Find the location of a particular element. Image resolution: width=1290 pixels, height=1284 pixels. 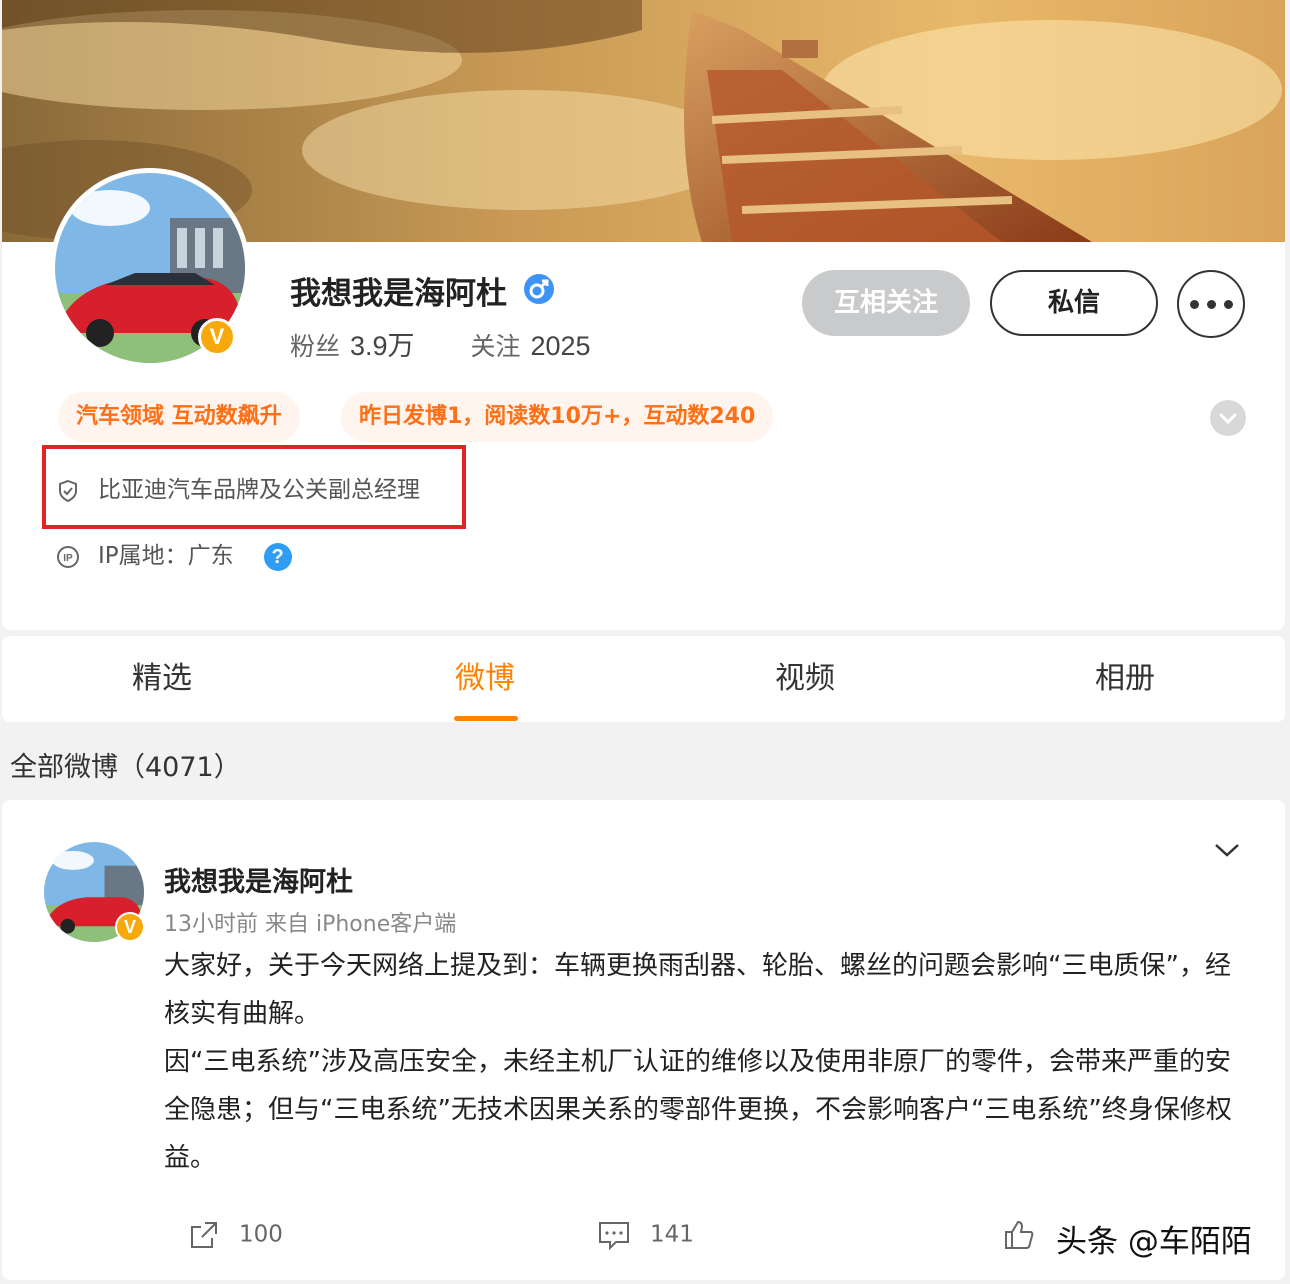

male-icon is located at coordinates (539, 289).